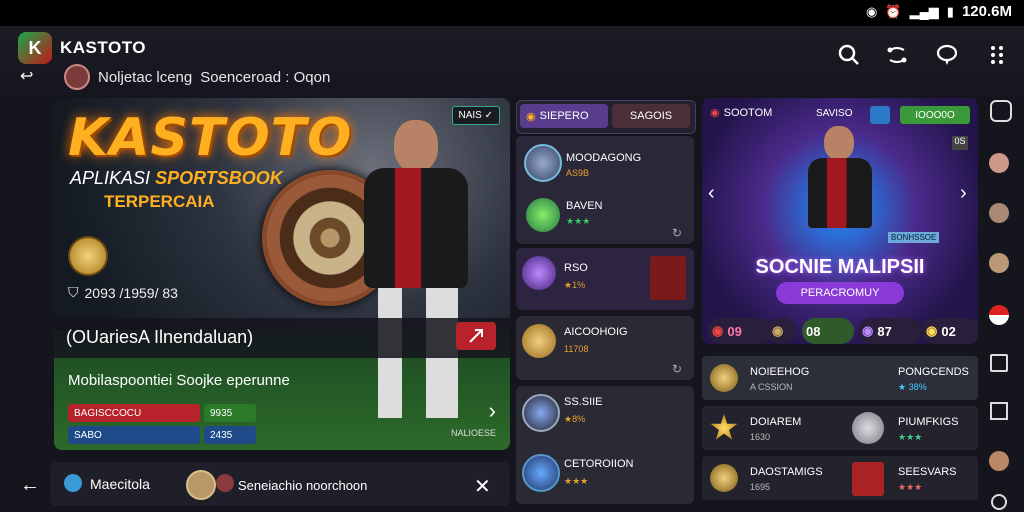 Image resolution: width=1024 pixels, height=512 pixels. What do you see at coordinates (651, 116) in the screenshot?
I see `tab-secondary: SAGOIS` at bounding box center [651, 116].